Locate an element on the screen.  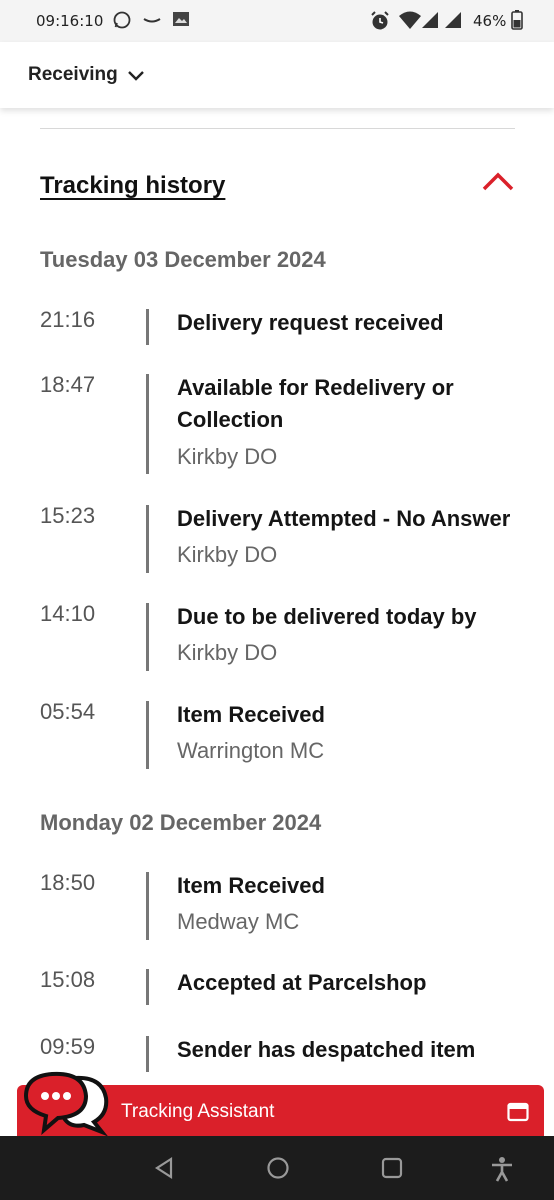
receiving-dropdown-label: Receiving is located at coordinates (73, 75).